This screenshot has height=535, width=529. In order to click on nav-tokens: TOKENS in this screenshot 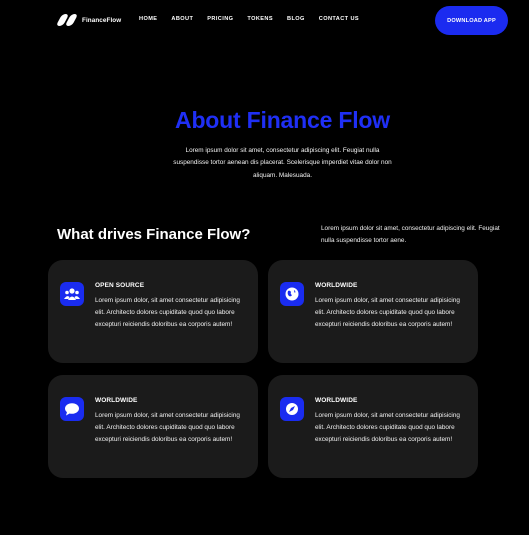, I will do `click(260, 19)`.